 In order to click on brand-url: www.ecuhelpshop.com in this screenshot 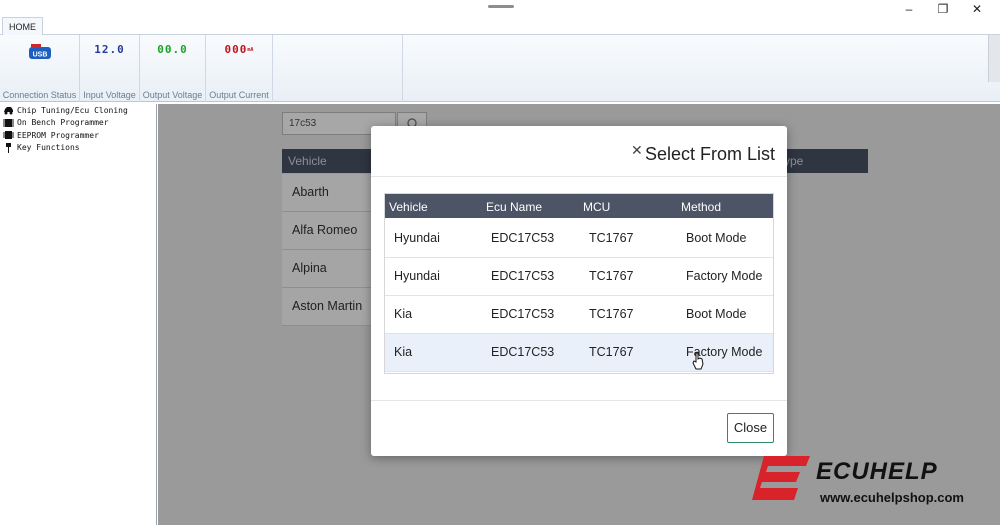, I will do `click(892, 497)`.